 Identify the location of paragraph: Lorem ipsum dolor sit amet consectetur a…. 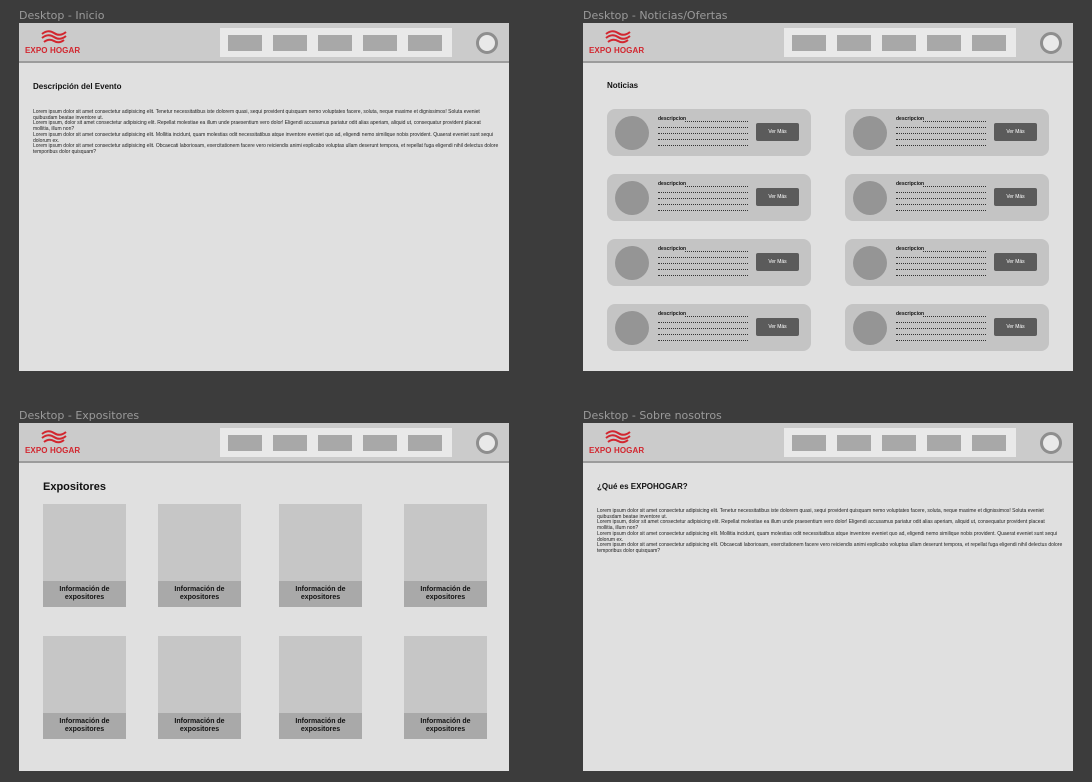
(830, 548).